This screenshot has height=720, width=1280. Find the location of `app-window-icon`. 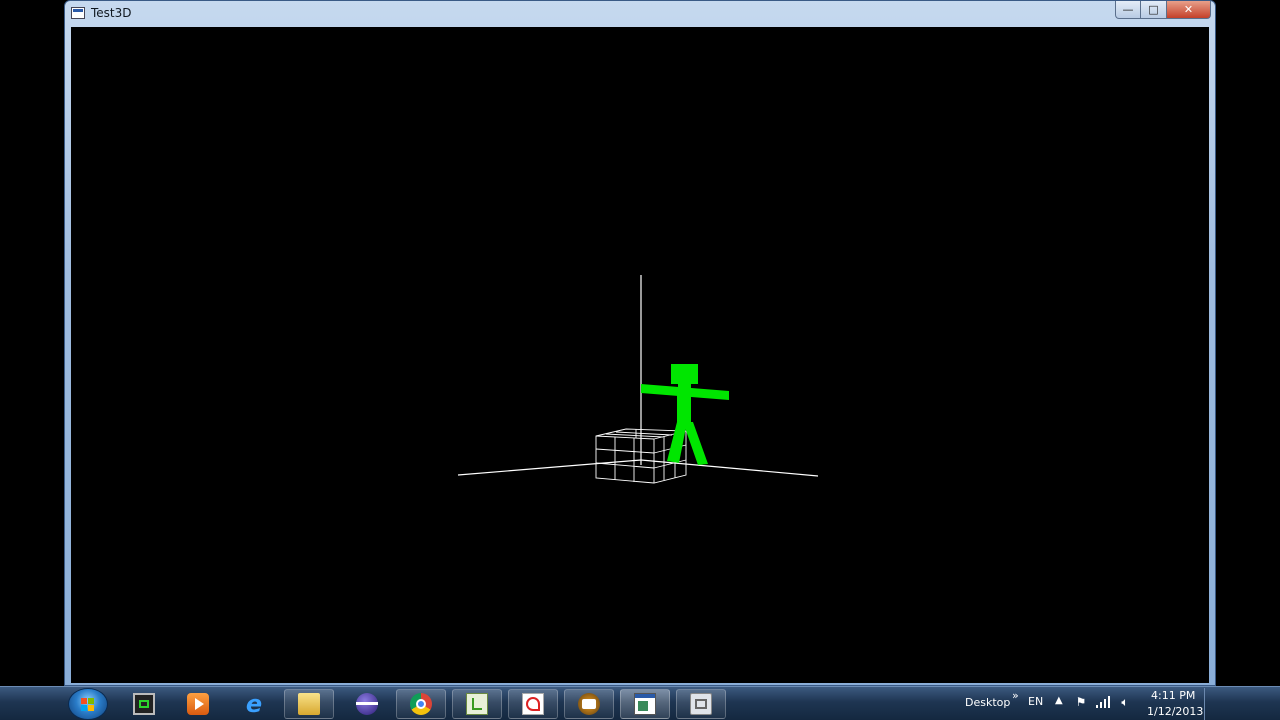

app-window-icon is located at coordinates (78, 13).